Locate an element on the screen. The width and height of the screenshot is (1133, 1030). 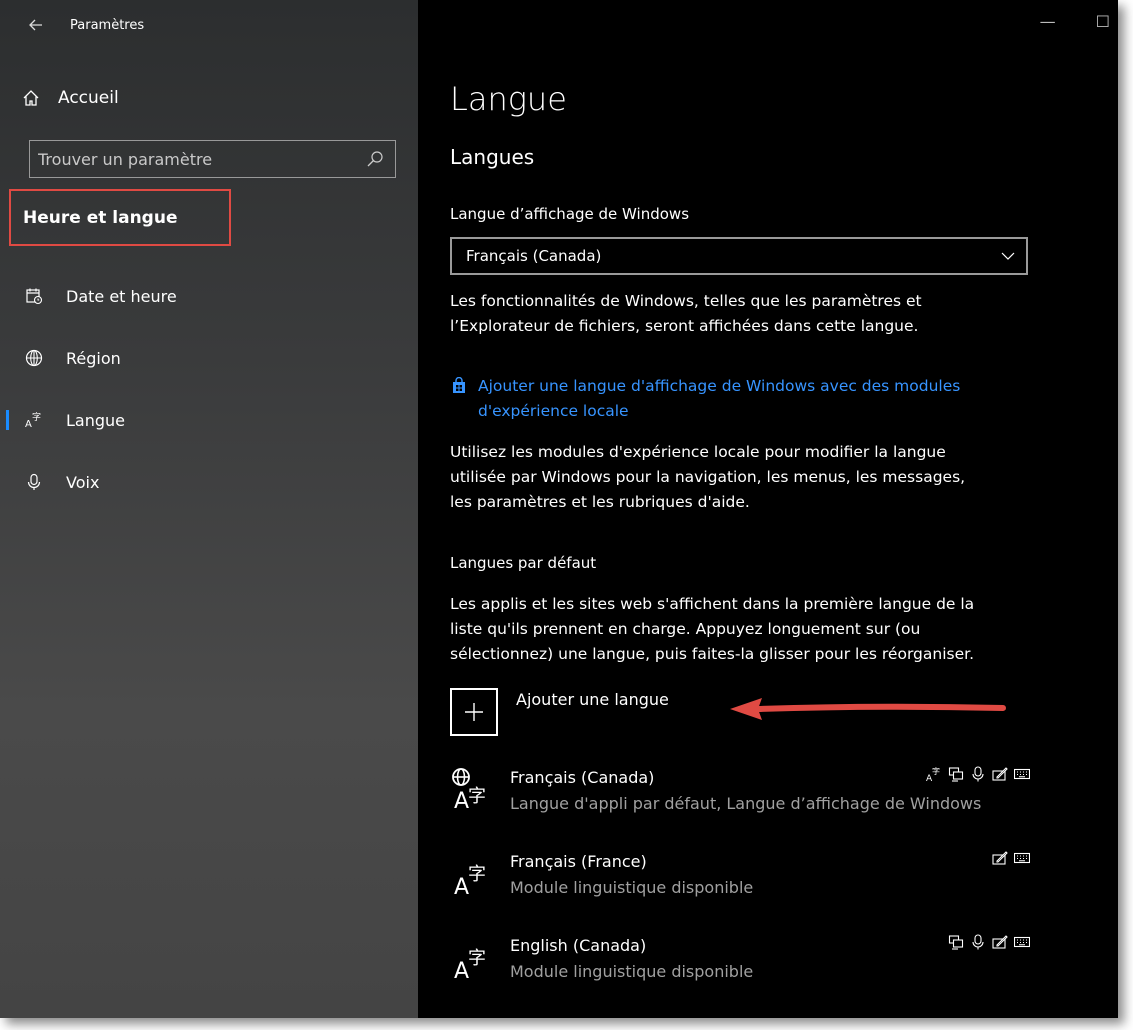
search-icon is located at coordinates (375, 159).